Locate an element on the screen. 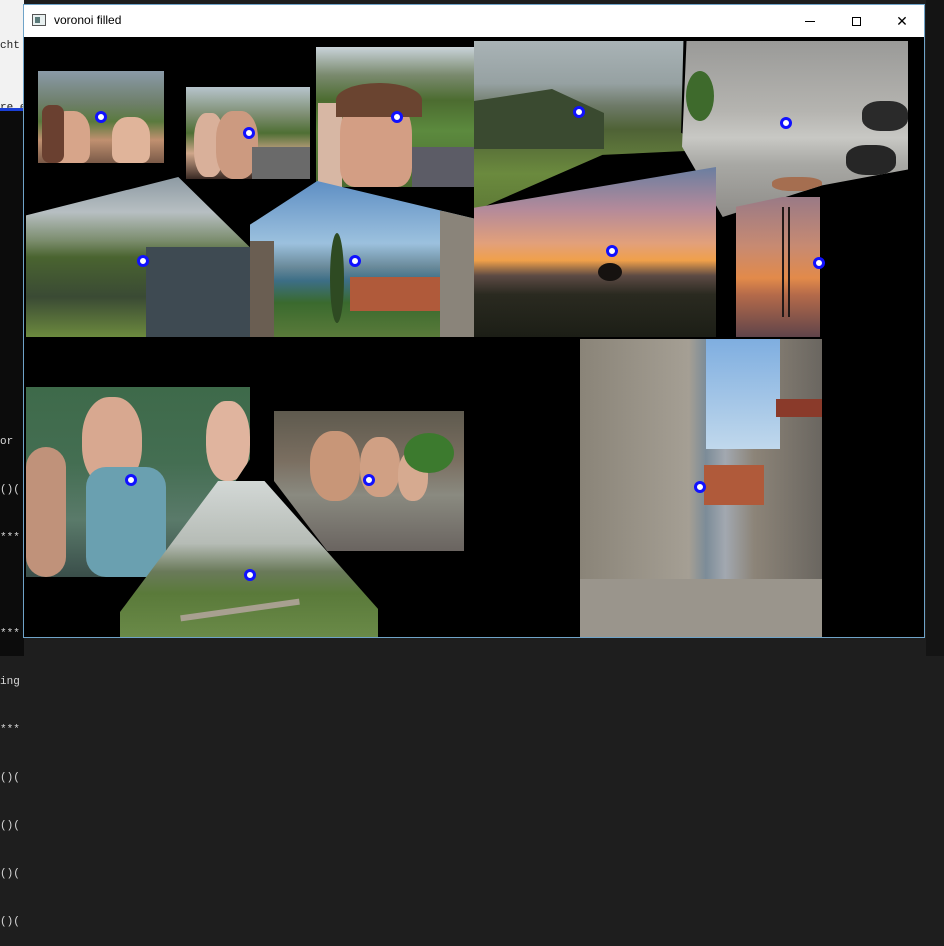 This screenshot has width=944, height=946. maximize-icon is located at coordinates (856, 21).